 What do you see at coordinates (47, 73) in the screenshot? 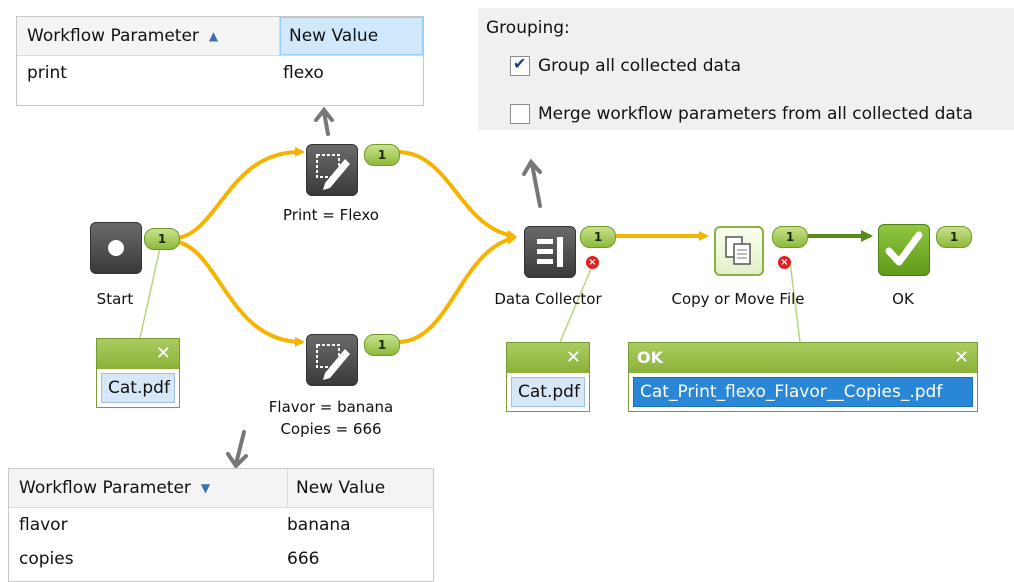
I see `parameter-cell: print` at bounding box center [47, 73].